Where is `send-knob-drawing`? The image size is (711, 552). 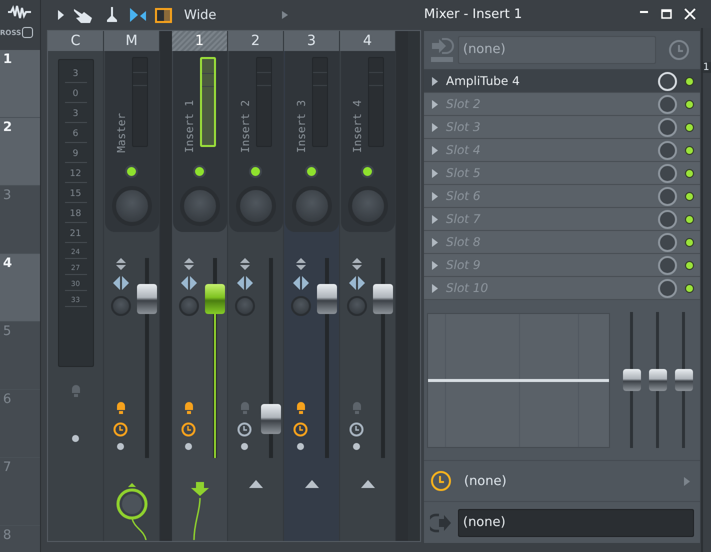 send-knob-drawing is located at coordinates (132, 510).